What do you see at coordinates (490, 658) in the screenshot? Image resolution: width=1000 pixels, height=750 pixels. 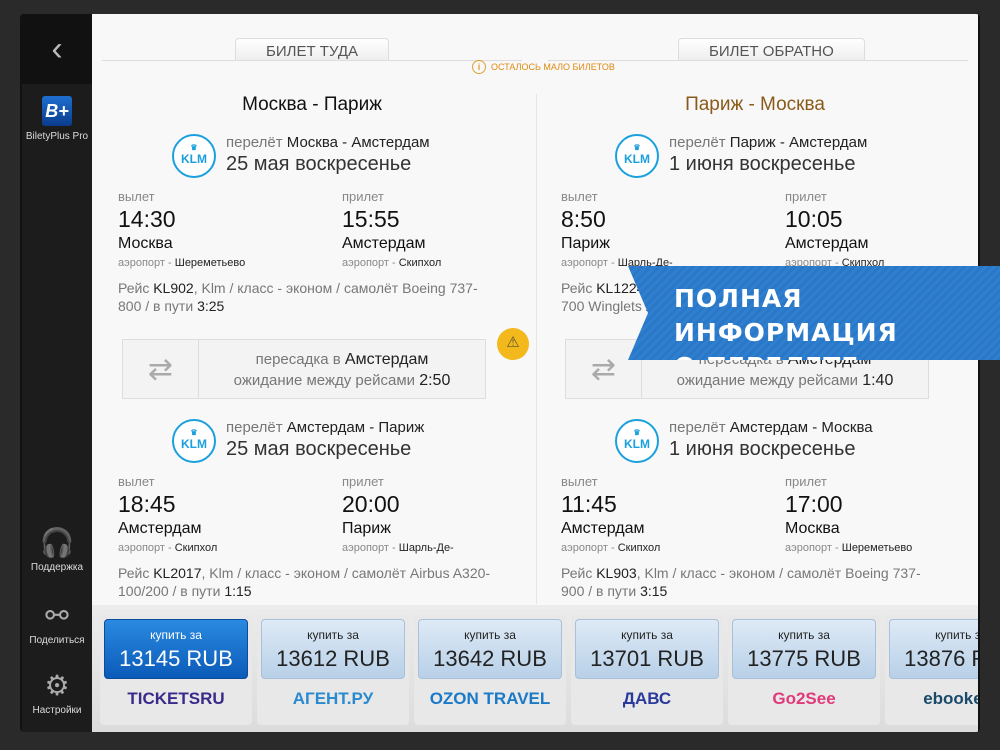 I see `offer-price: 13642 RUB` at bounding box center [490, 658].